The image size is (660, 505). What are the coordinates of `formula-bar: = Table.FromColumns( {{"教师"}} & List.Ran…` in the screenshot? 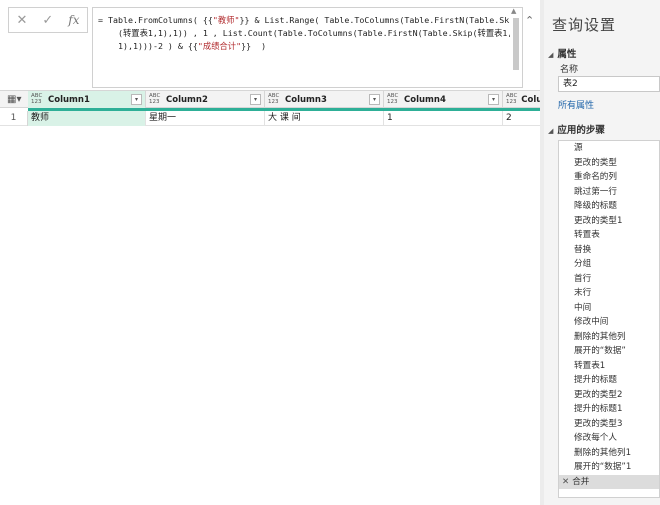 It's located at (307, 47).